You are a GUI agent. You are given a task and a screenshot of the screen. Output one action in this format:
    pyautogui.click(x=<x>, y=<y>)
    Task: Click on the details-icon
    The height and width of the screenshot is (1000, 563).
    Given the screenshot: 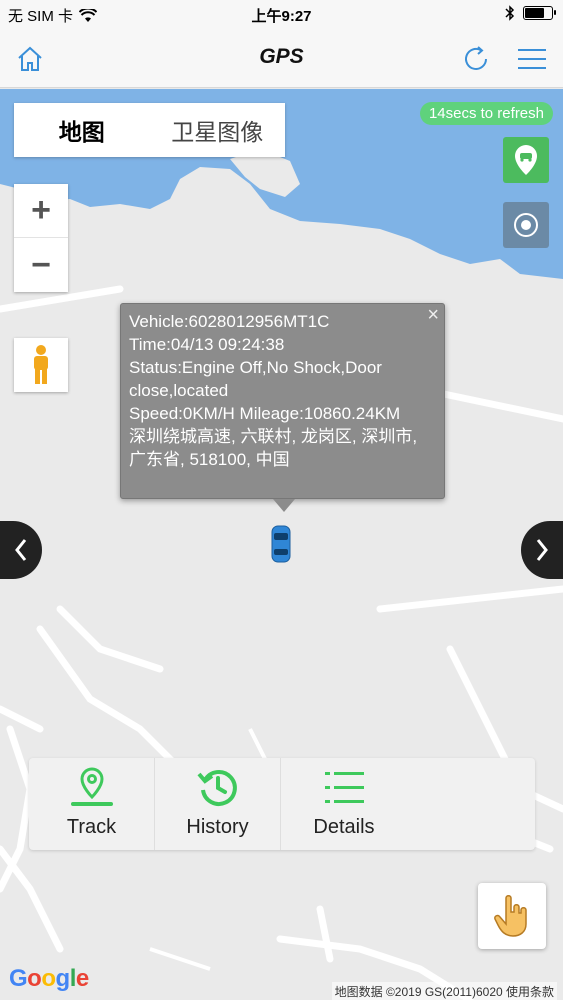 What is the action you would take?
    pyautogui.click(x=344, y=787)
    